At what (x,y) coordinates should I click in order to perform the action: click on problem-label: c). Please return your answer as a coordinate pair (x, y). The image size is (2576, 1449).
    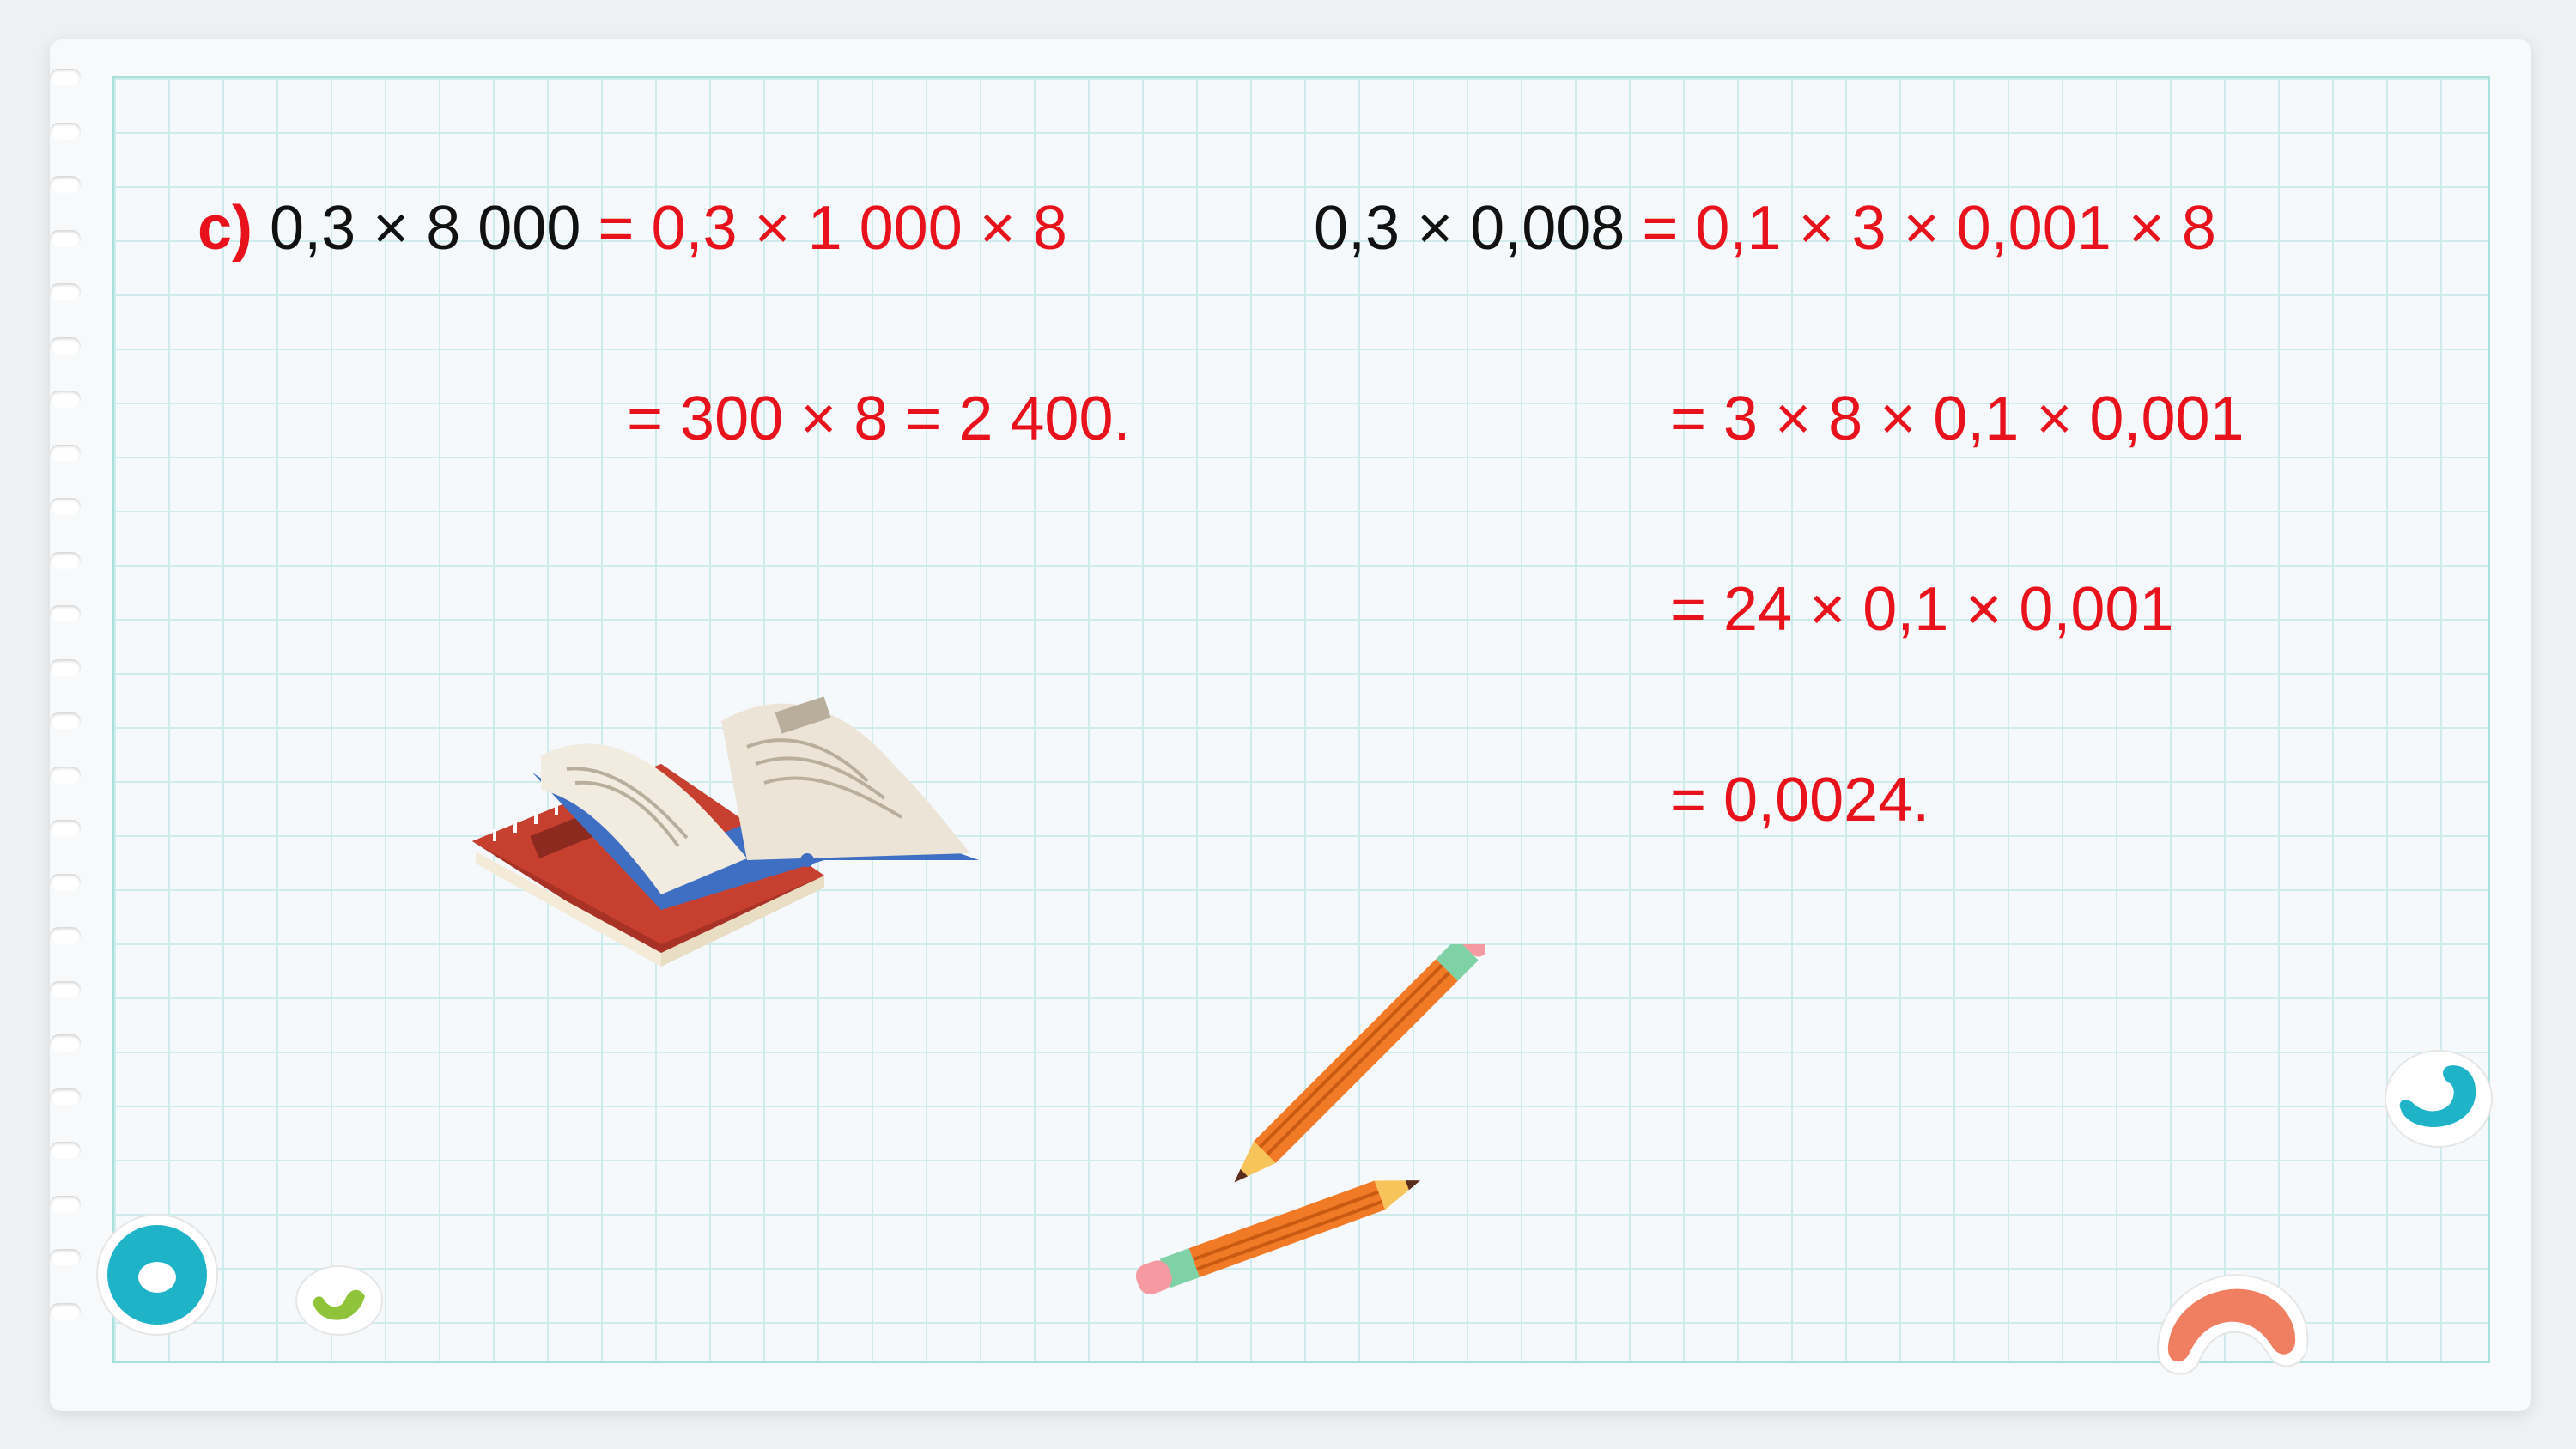
    Looking at the image, I should click on (225, 228).